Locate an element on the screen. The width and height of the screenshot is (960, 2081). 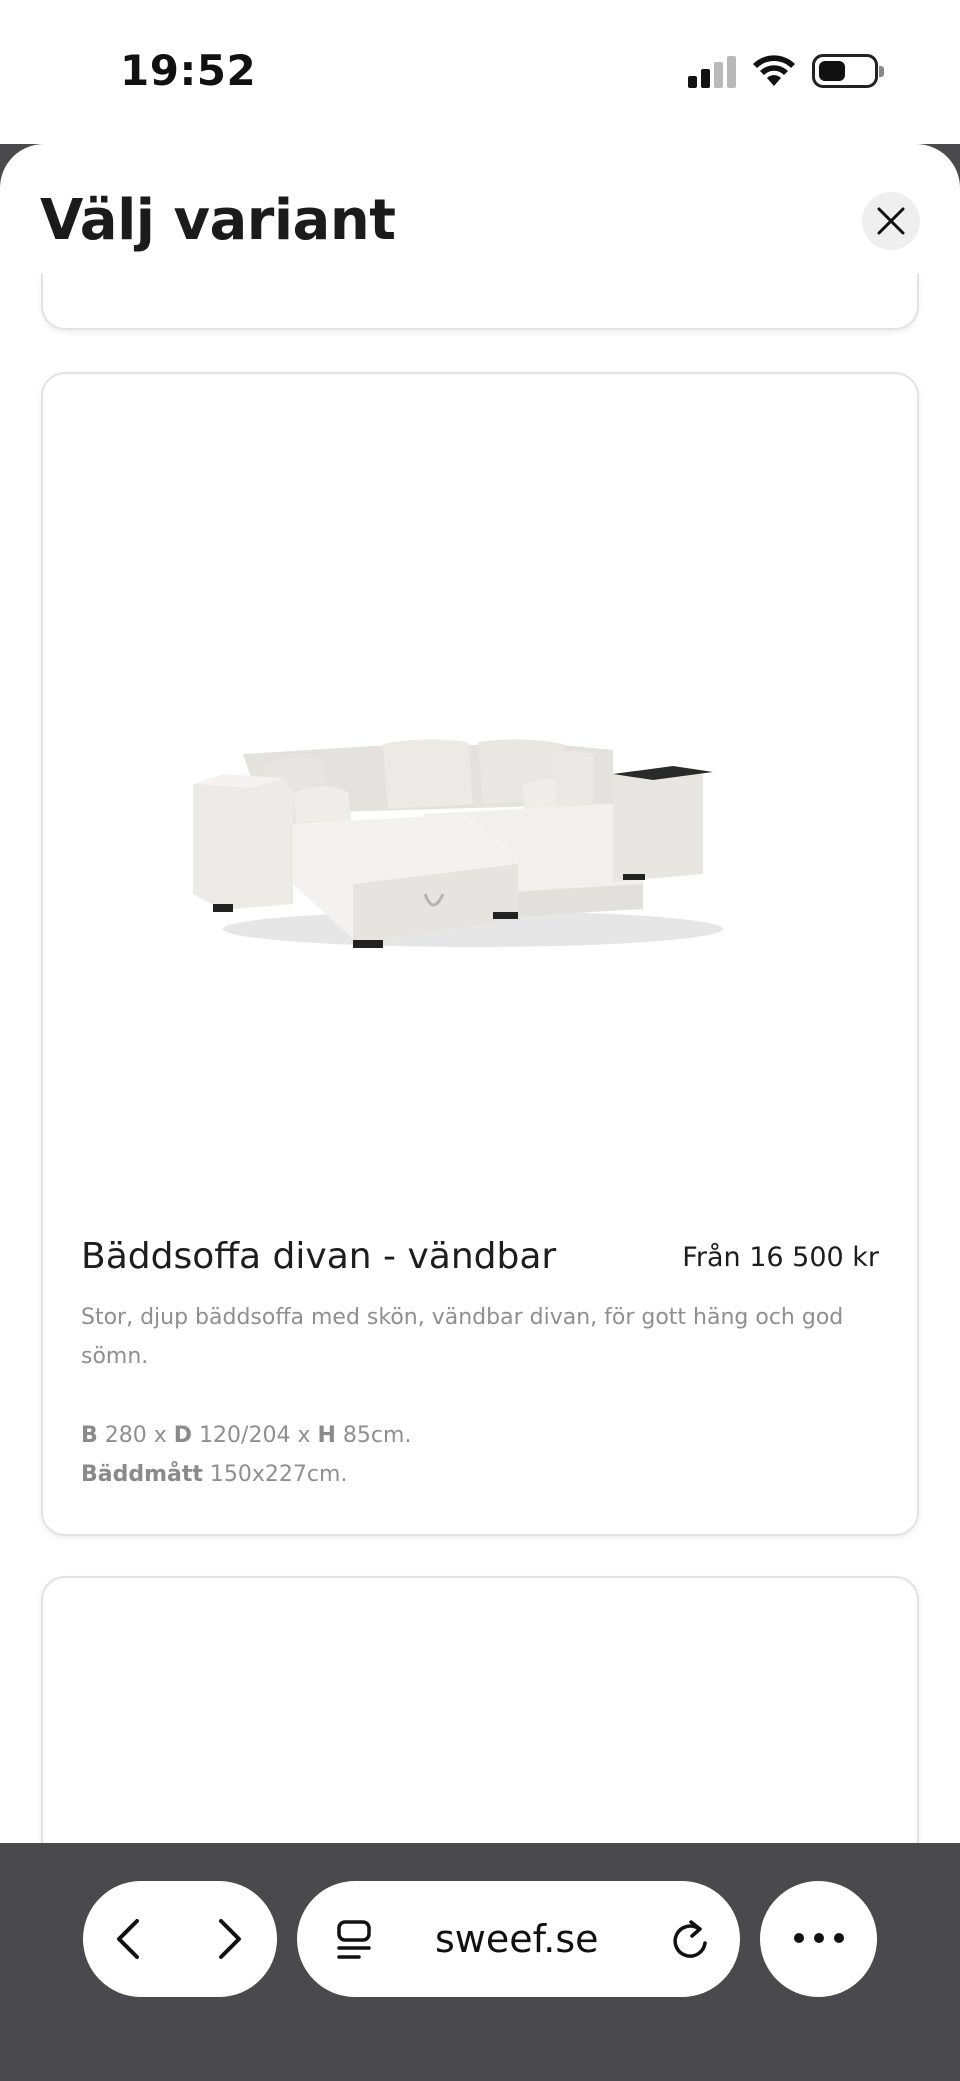
more-button is located at coordinates (818, 1939).